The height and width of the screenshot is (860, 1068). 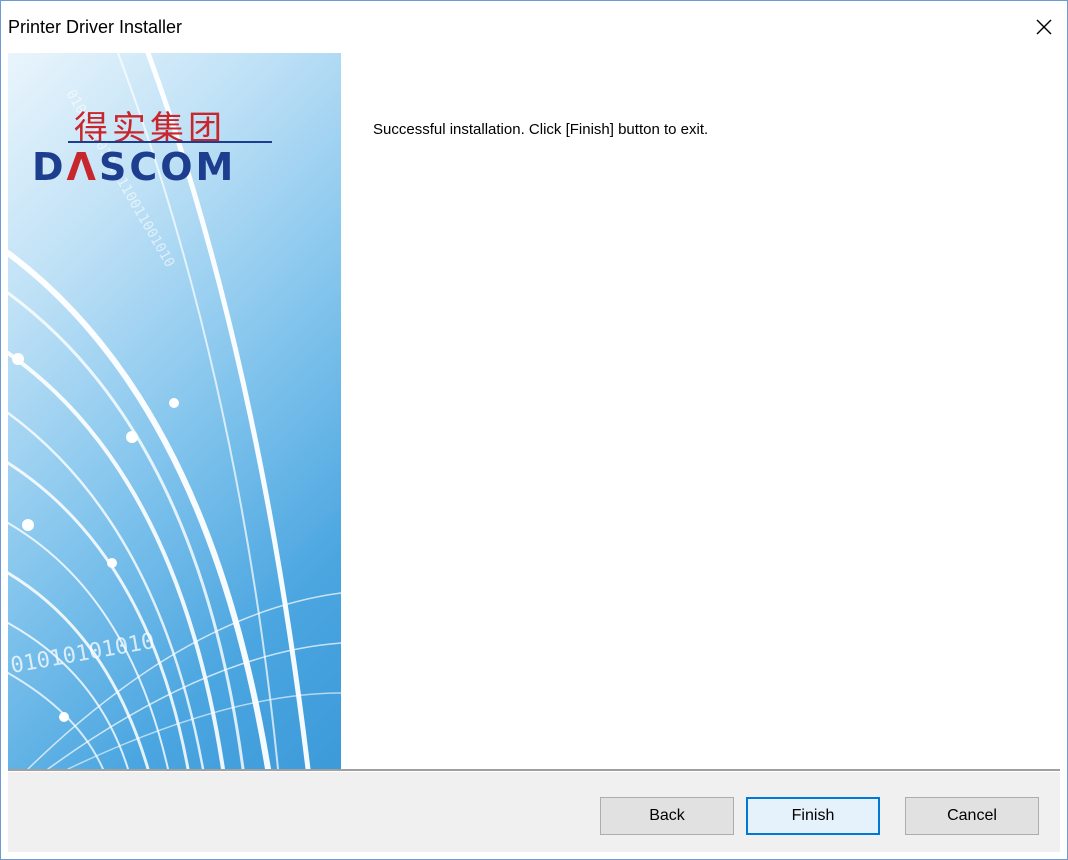 I want to click on window-title: Printer Driver Installer, so click(x=95, y=27).